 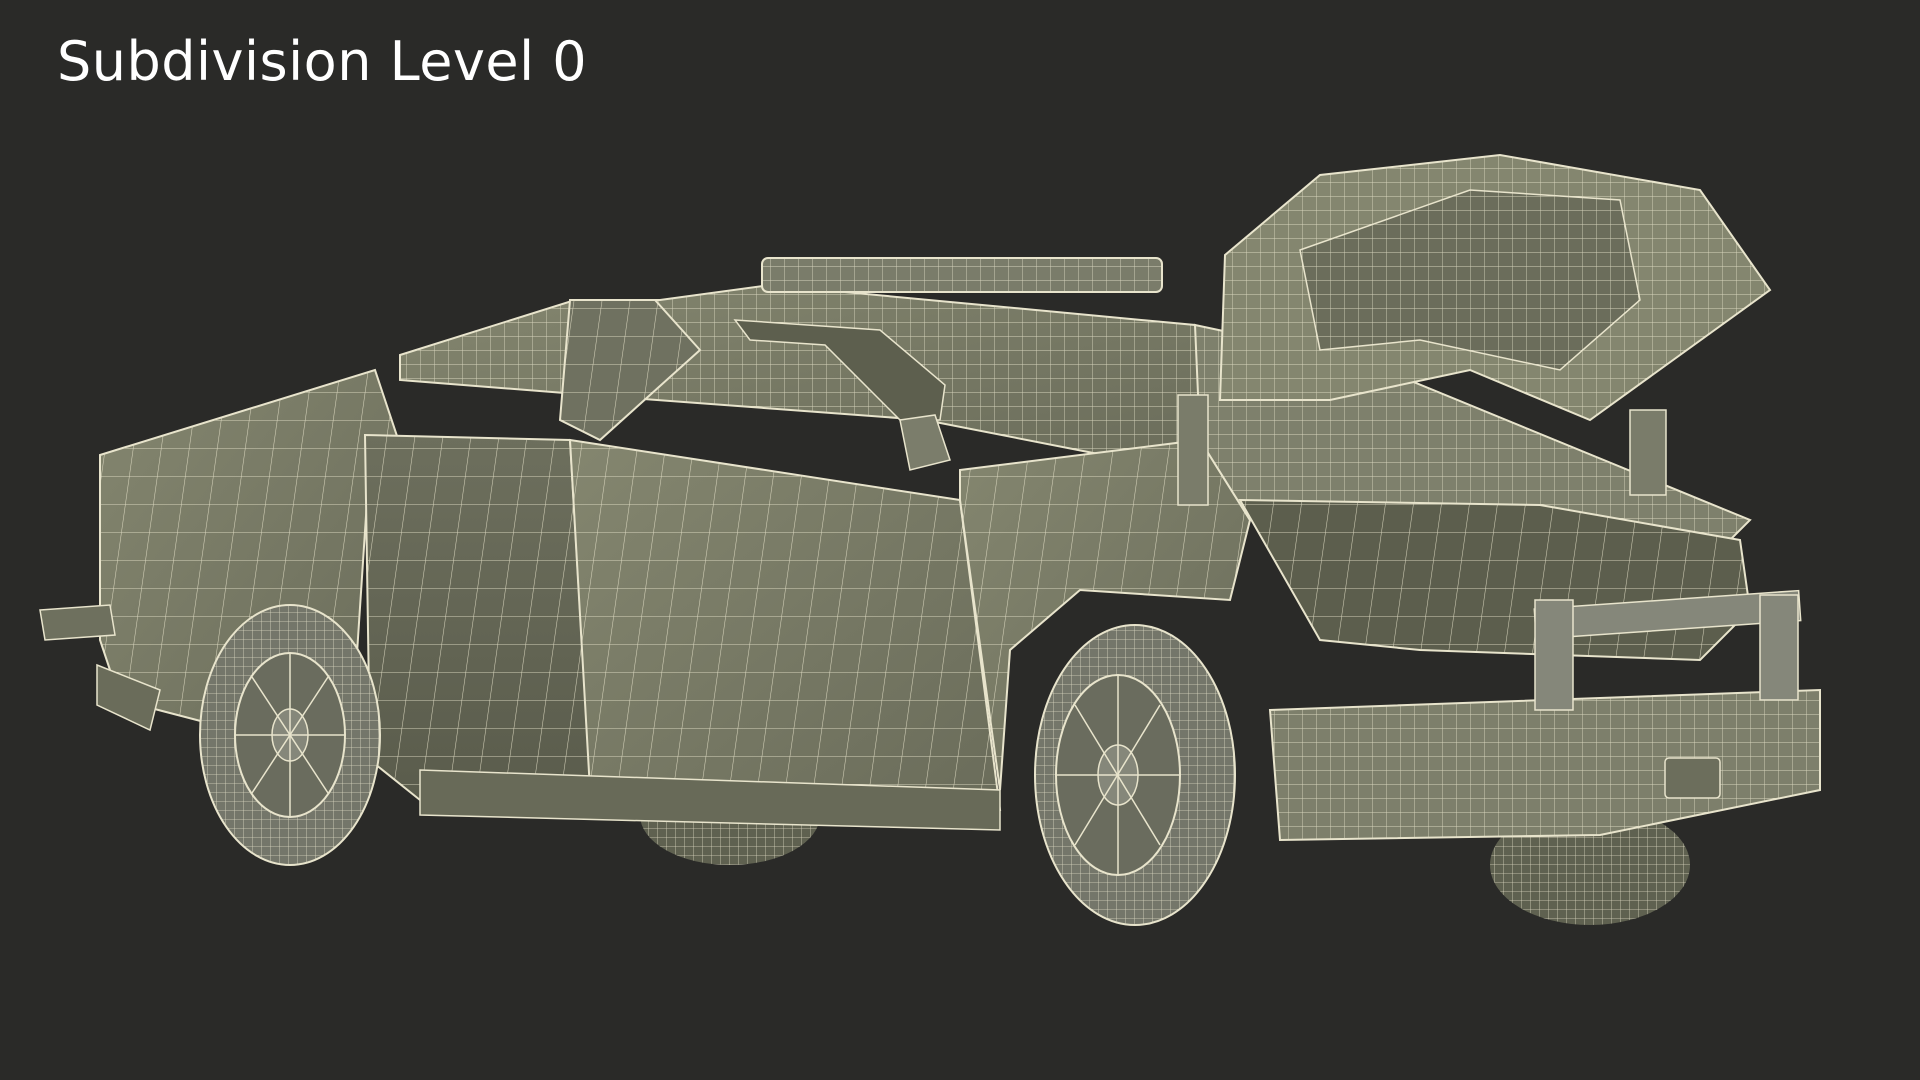 I want to click on front-near-wheel, so click(x=1135, y=775).